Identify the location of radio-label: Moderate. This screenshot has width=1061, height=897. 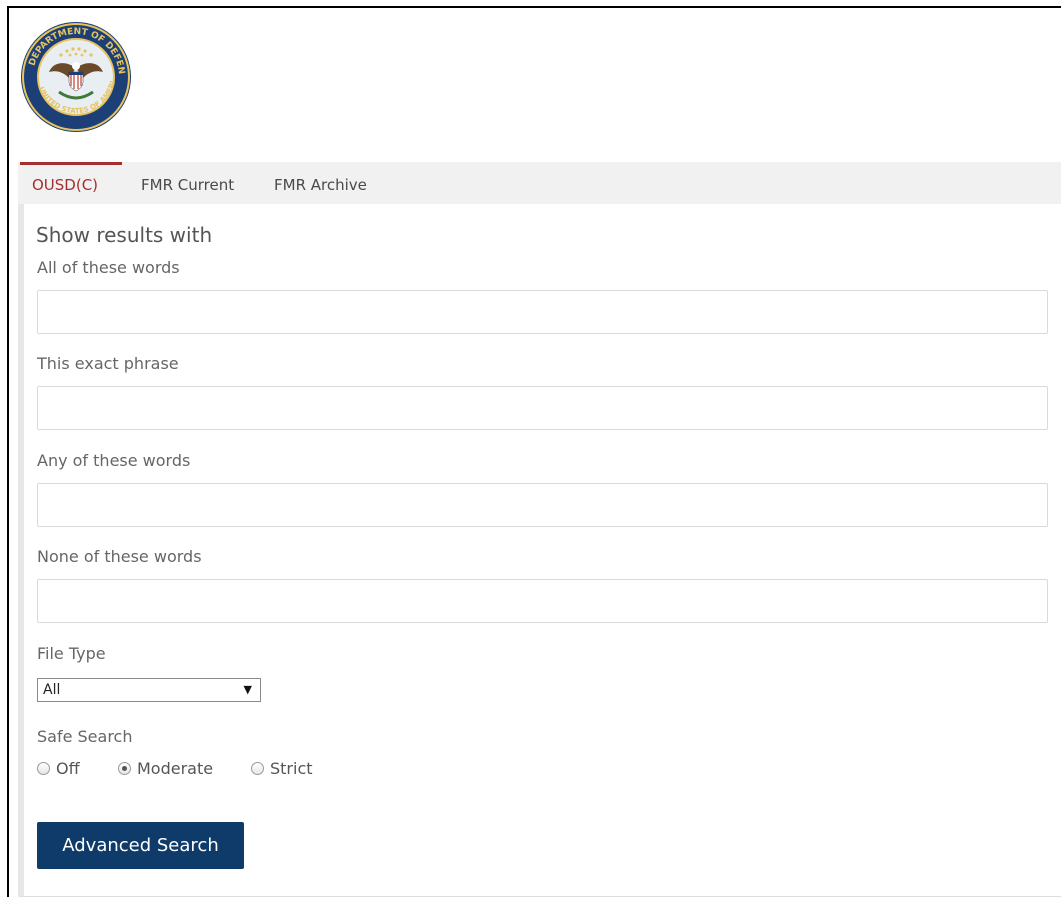
(175, 768).